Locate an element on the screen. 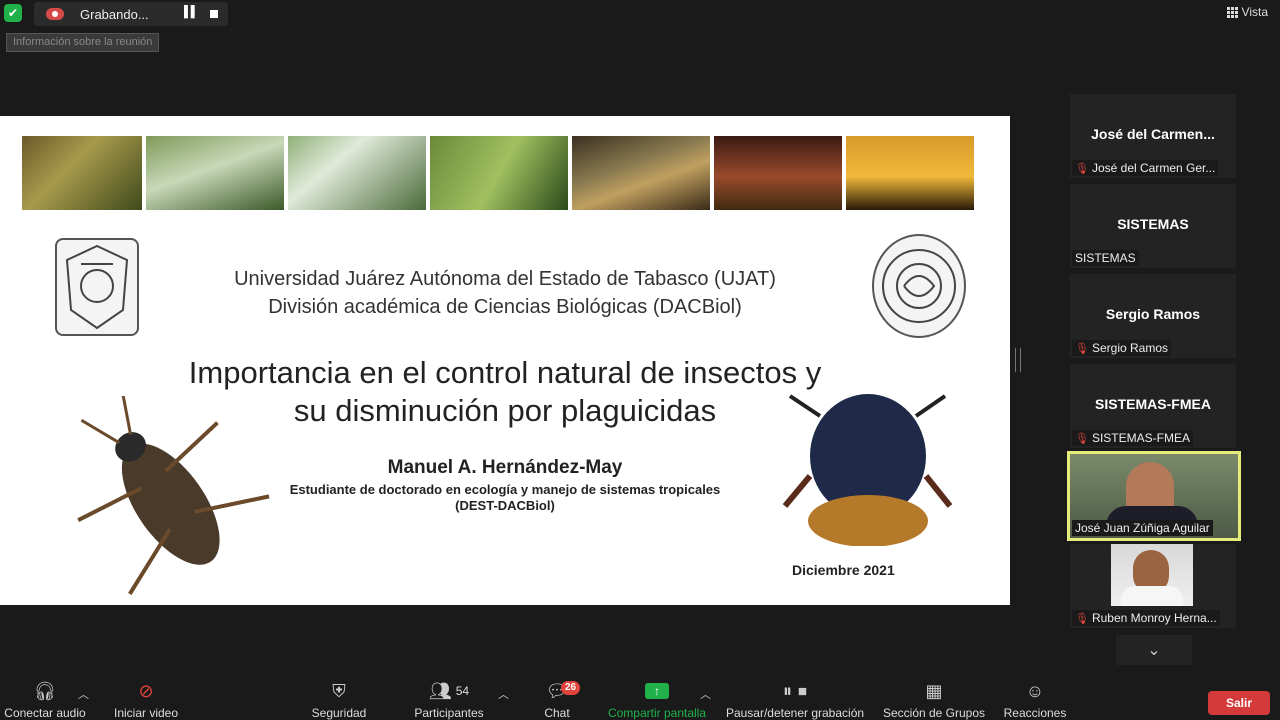 The width and height of the screenshot is (1280, 720). mantis-photo is located at coordinates (82, 173).